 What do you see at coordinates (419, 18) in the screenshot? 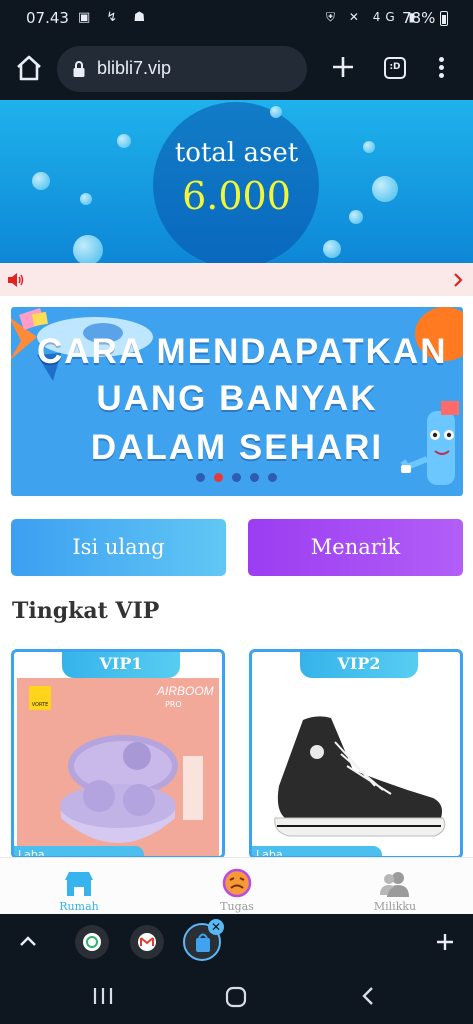
I see `battery-percent: 78%` at bounding box center [419, 18].